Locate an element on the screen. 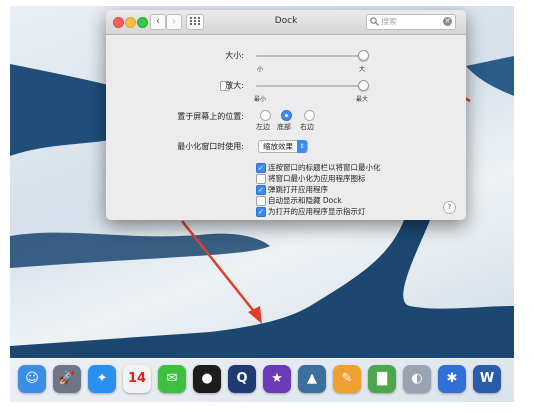 This screenshot has height=412, width=534. option-checkbox-label: 弹跳打开应用程序 is located at coordinates (298, 189).